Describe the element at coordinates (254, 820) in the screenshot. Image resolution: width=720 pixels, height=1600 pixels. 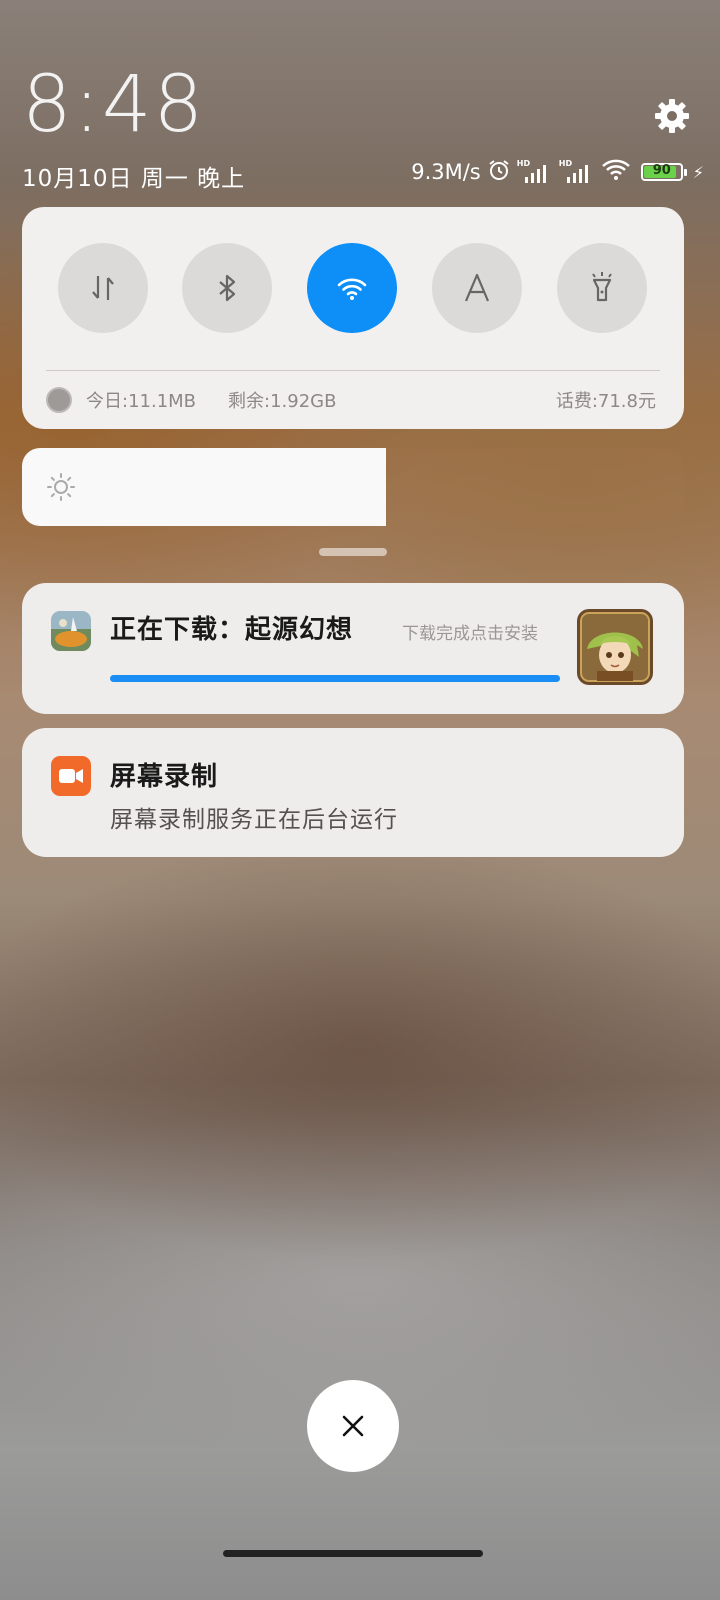
I see `notification-body: 屏幕录制服务正在后台运行` at that location.